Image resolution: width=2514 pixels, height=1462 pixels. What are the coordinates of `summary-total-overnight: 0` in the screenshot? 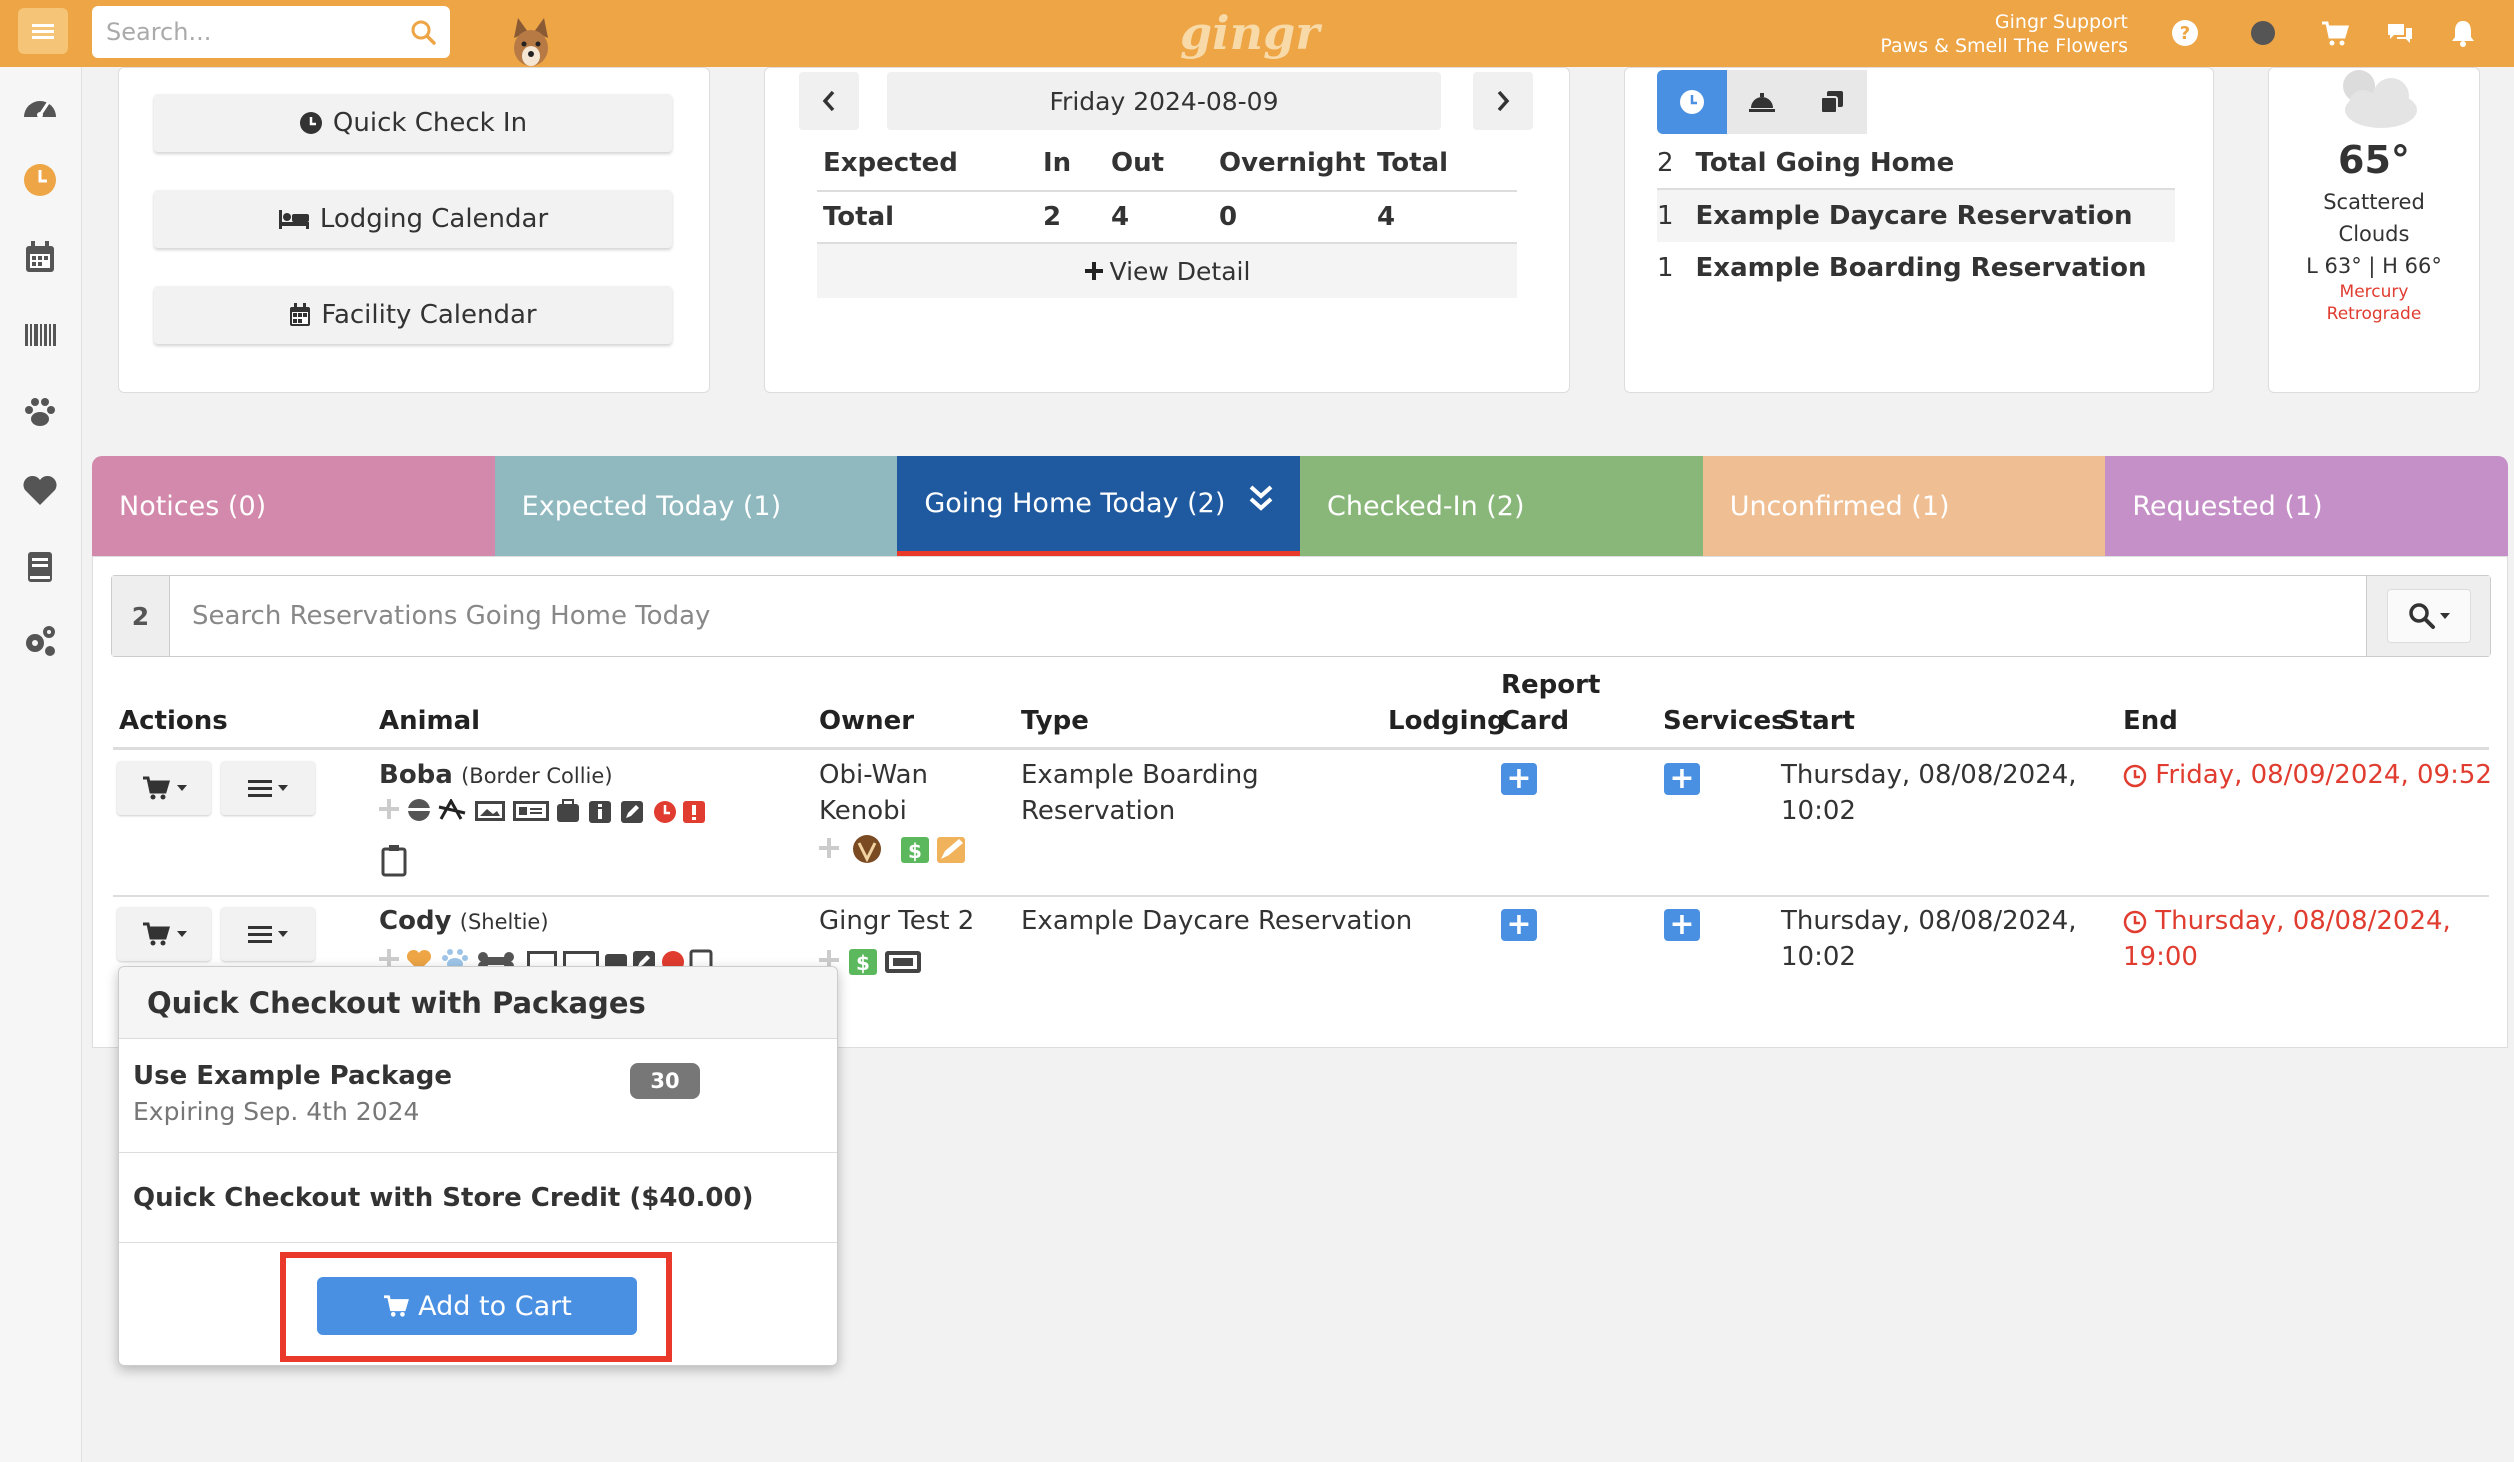 It's located at (1228, 217).